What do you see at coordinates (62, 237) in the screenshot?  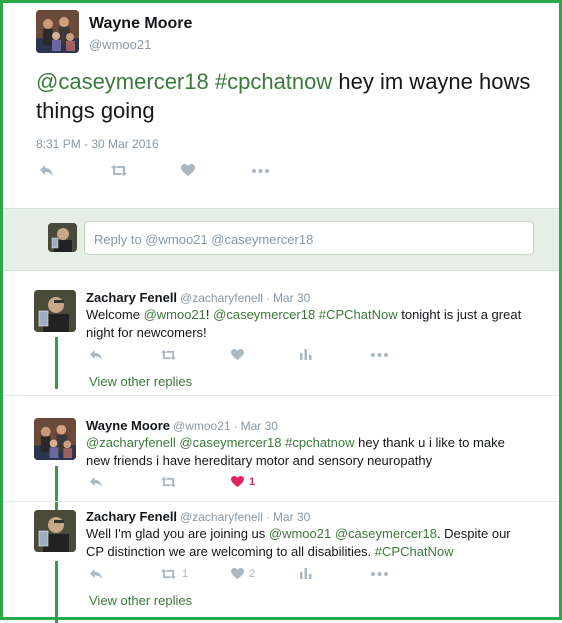 I see `current-user-avatar` at bounding box center [62, 237].